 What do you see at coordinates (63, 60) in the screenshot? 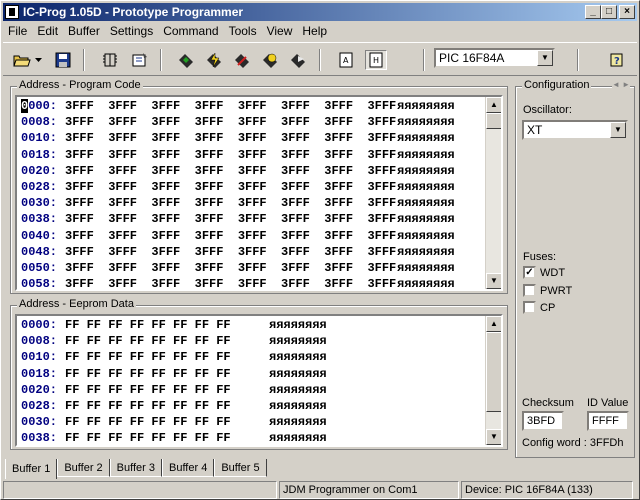
I see `save-disk-icon` at bounding box center [63, 60].